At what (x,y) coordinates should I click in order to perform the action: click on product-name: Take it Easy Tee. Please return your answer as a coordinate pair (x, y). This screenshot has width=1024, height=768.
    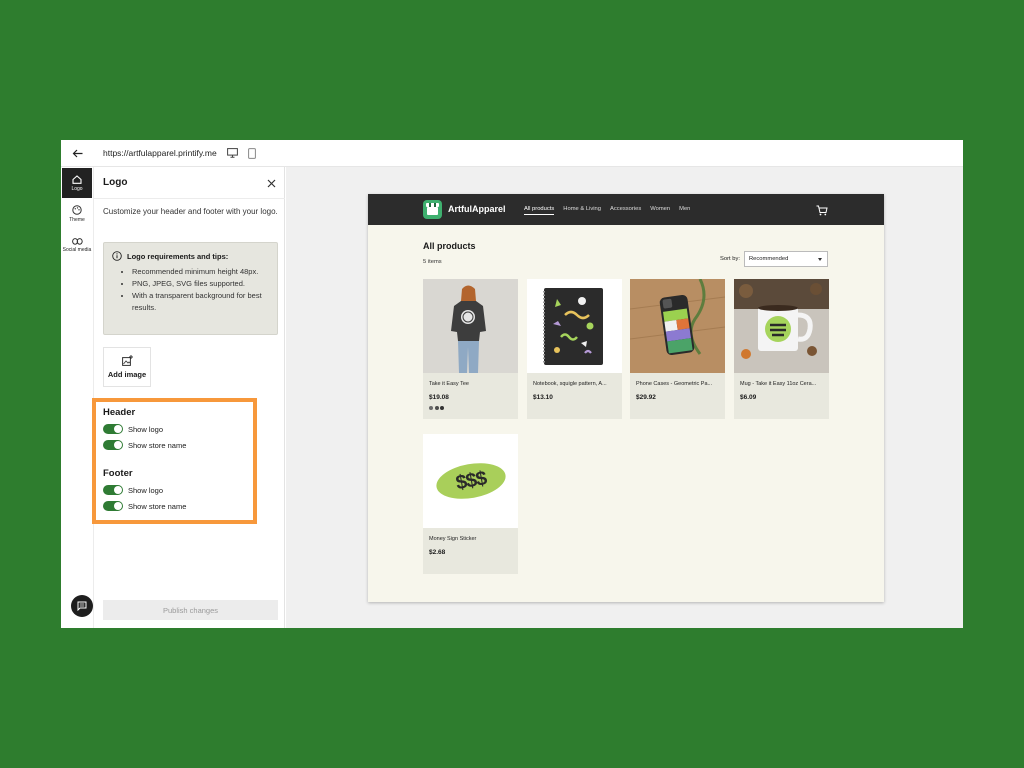
    Looking at the image, I should click on (449, 384).